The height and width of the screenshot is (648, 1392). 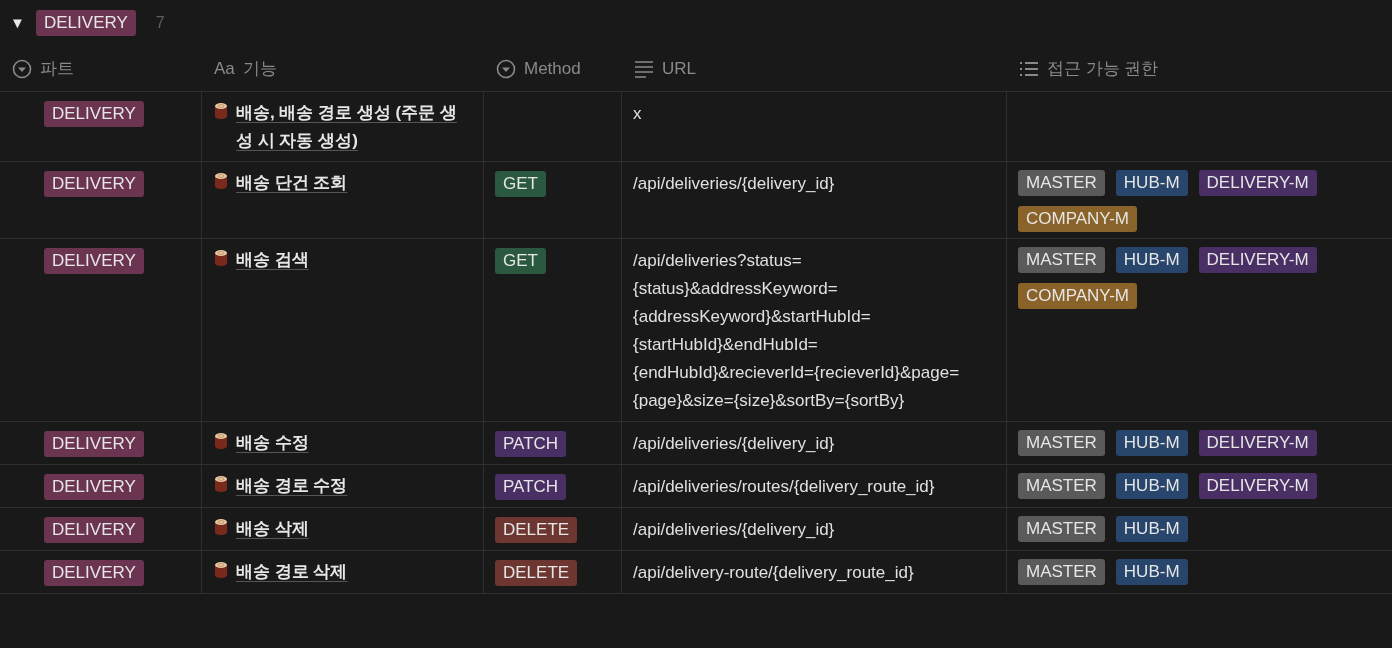 What do you see at coordinates (57, 68) in the screenshot?
I see `column-header: 파트` at bounding box center [57, 68].